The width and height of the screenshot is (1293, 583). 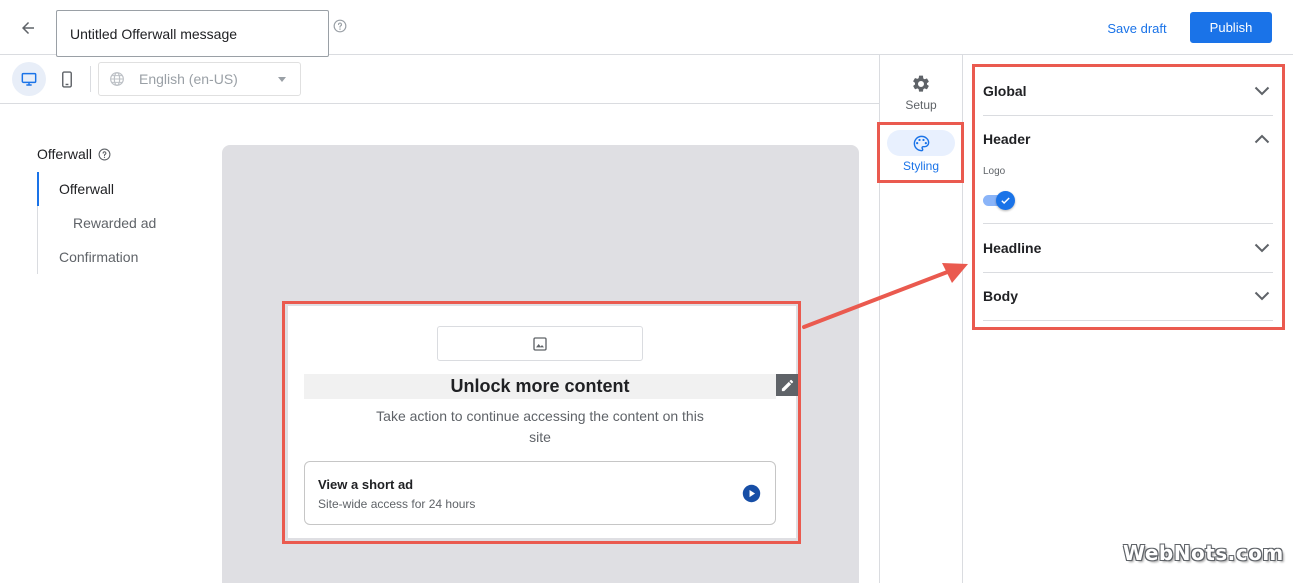 I want to click on rail-setup-label: Setup, so click(x=921, y=105).